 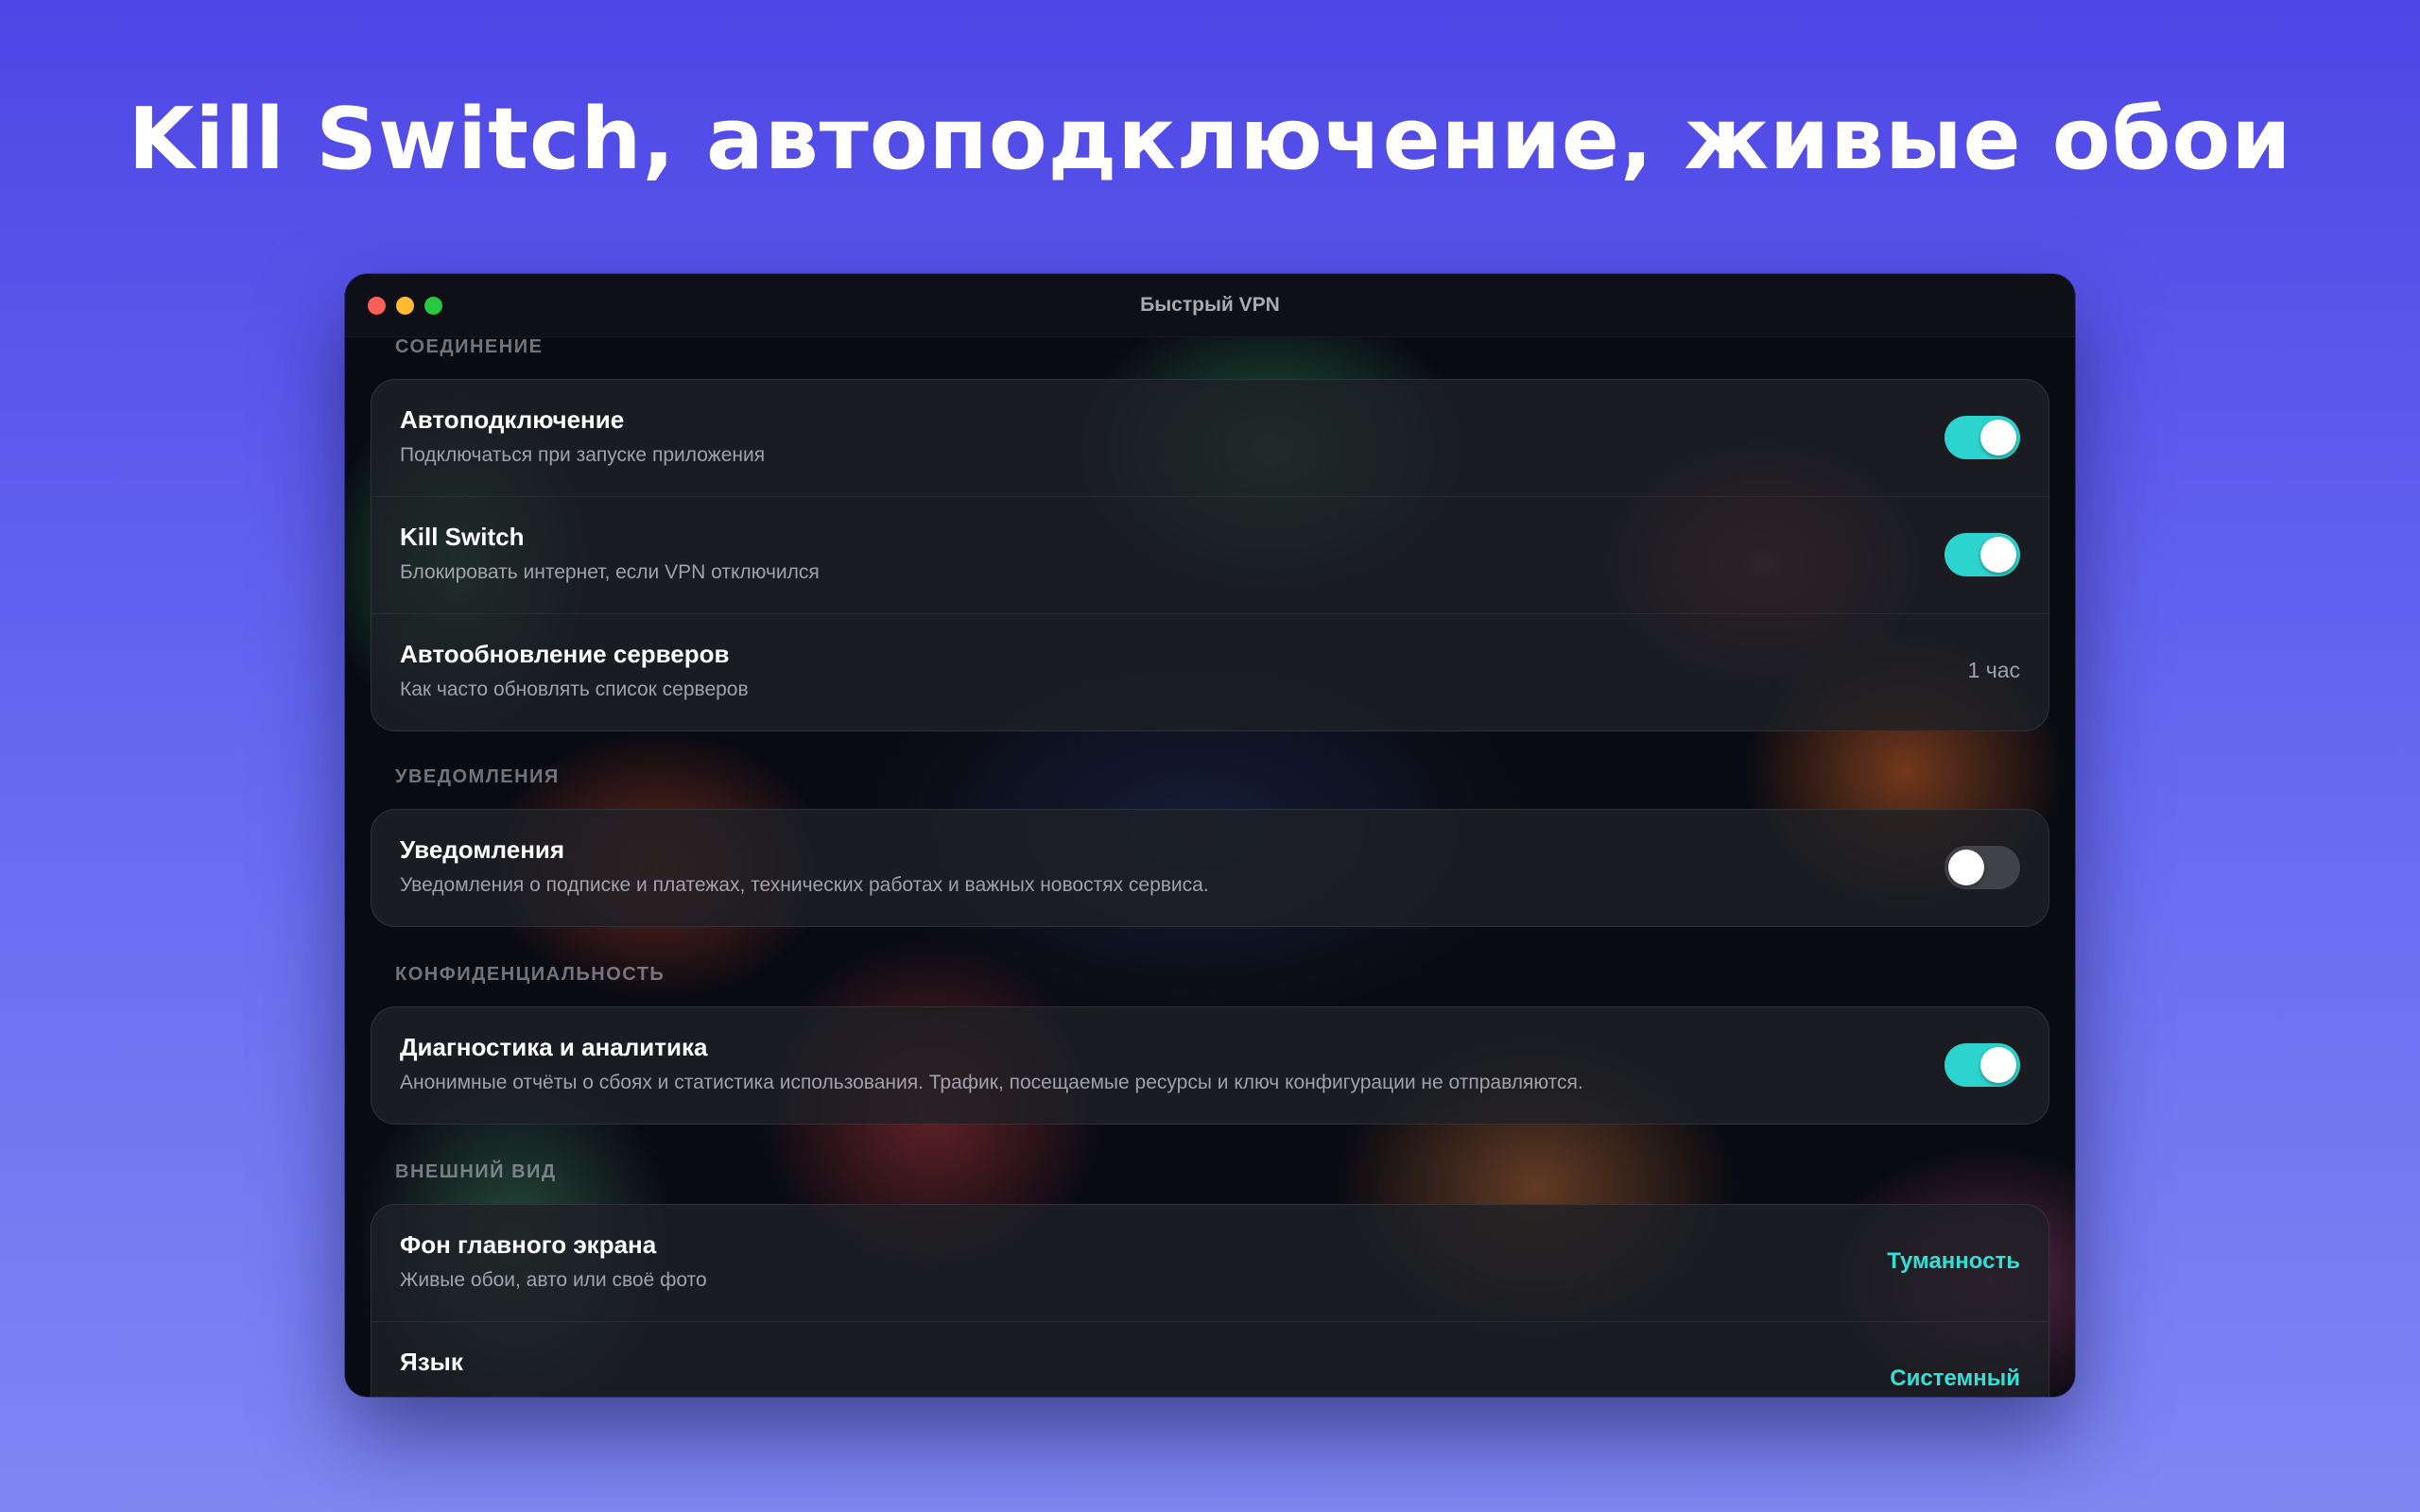 I want to click on setting-title: Фон главного экрана, so click(x=528, y=1244).